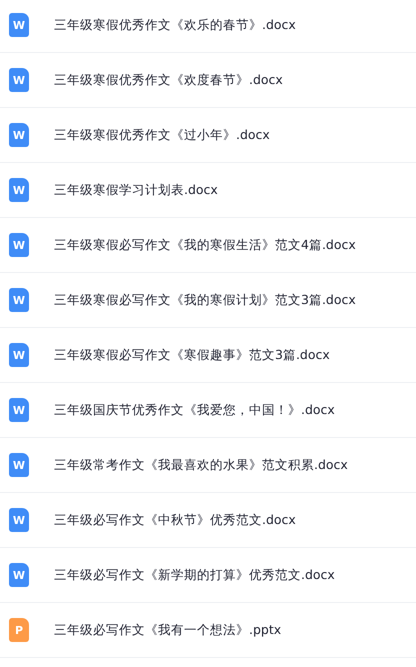  Describe the element at coordinates (136, 190) in the screenshot. I see `file-name: 三年级寒假学习计划表.docx` at that location.